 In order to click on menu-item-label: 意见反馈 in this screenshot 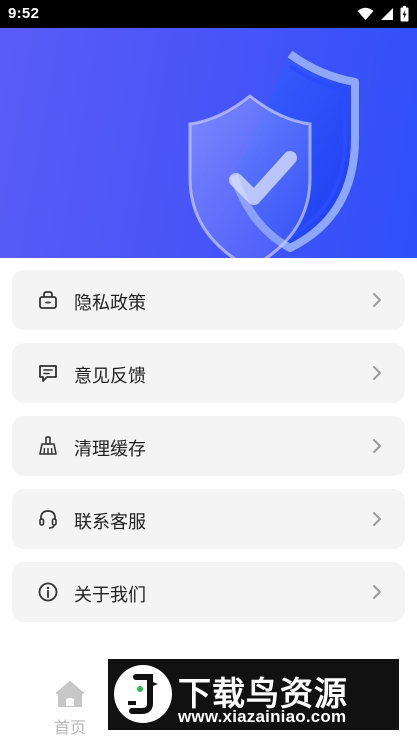, I will do `click(110, 376)`.